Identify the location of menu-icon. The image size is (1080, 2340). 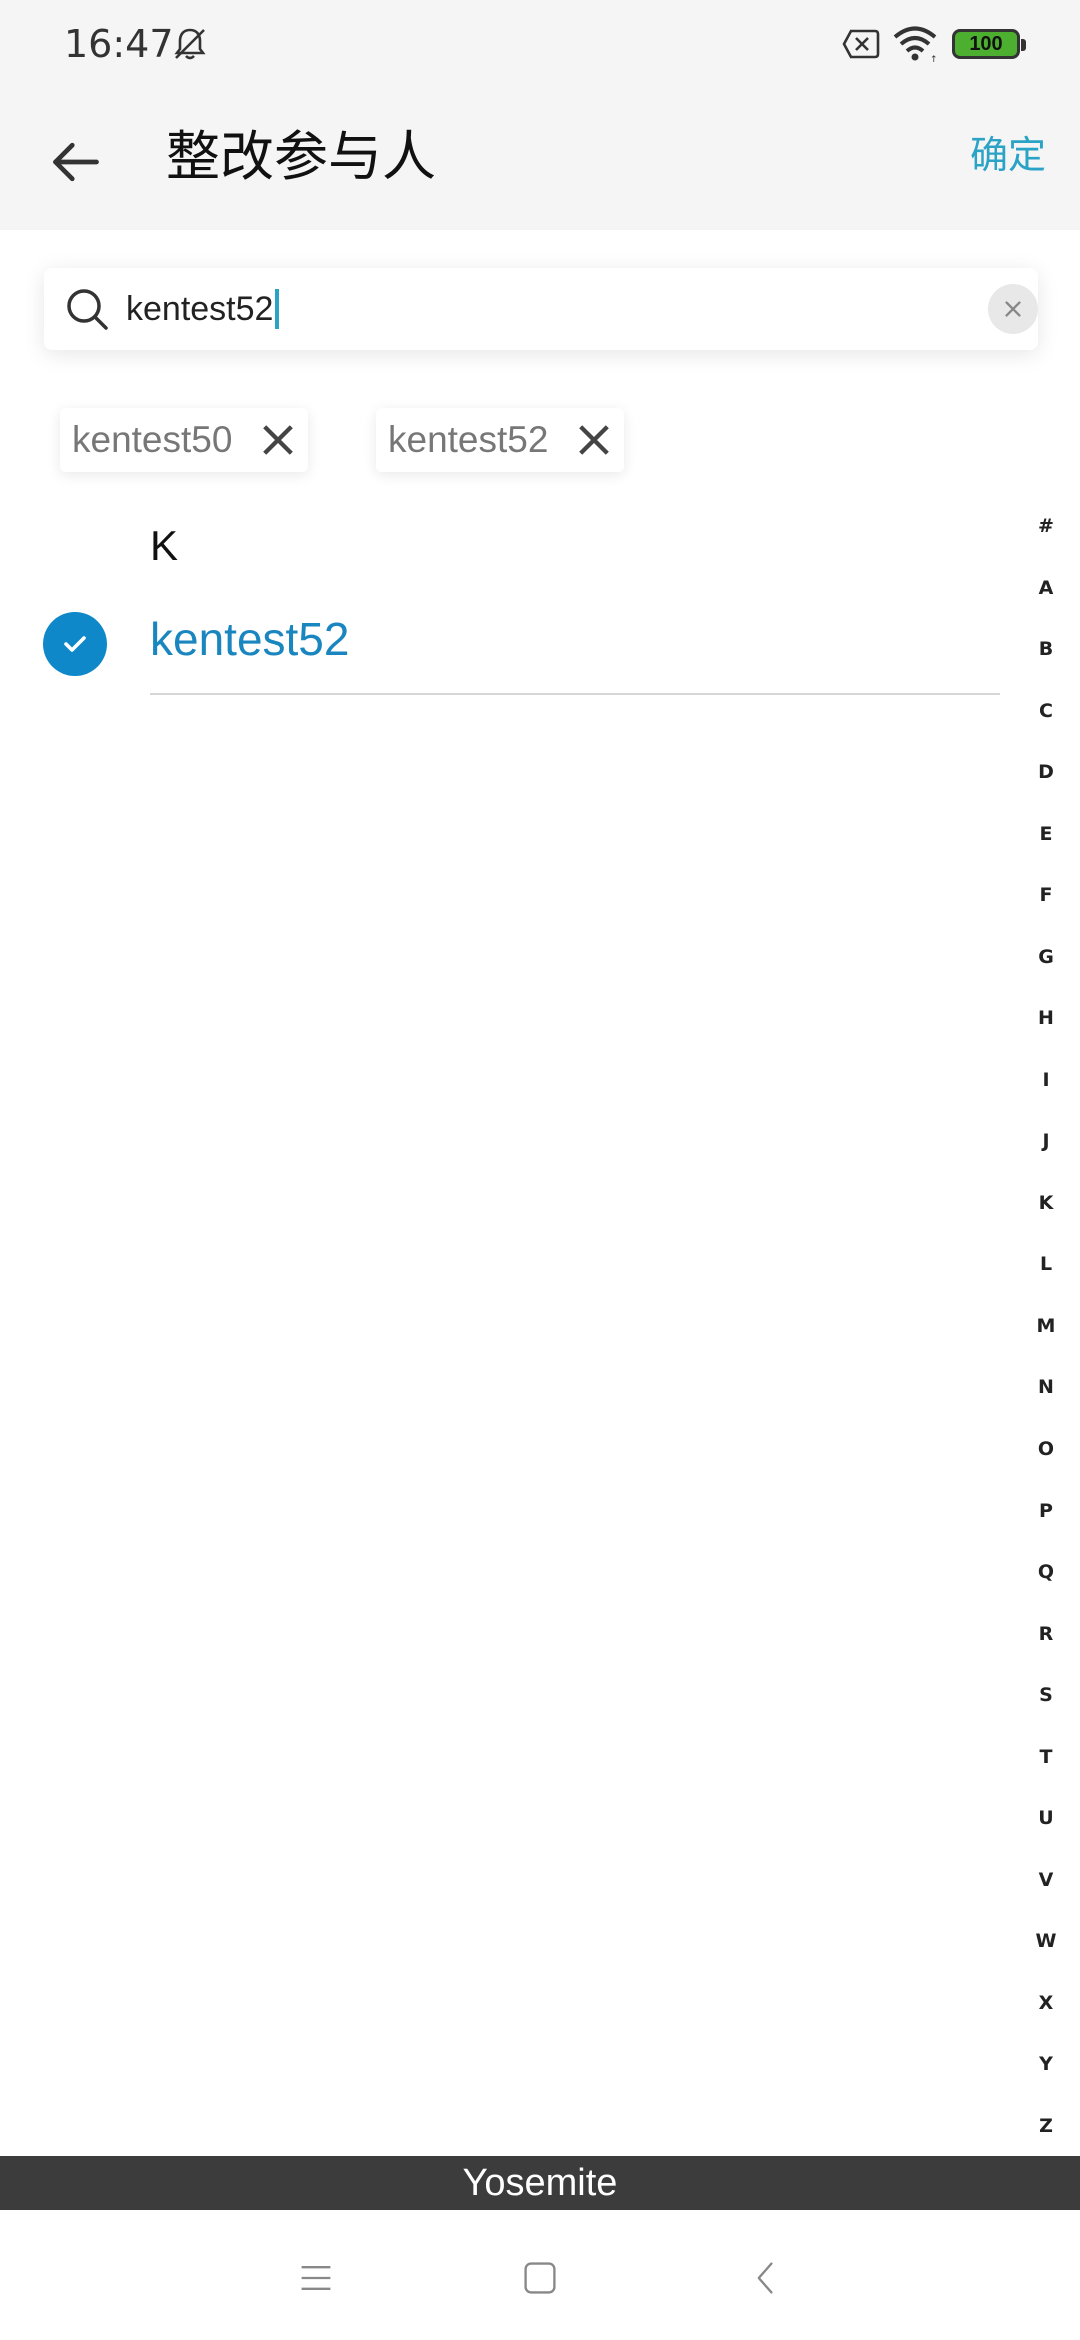
(316, 2278).